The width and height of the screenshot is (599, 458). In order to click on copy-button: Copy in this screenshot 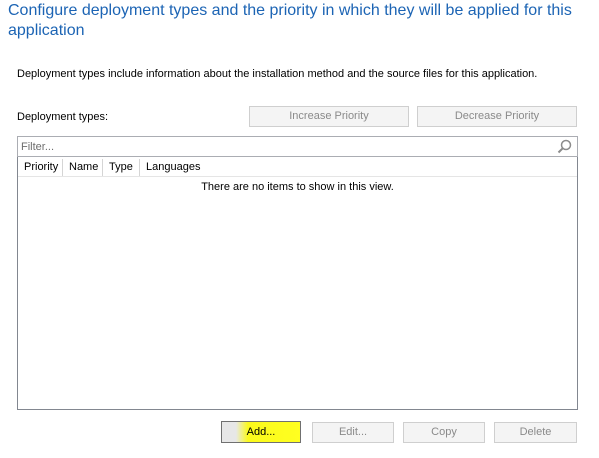, I will do `click(444, 432)`.